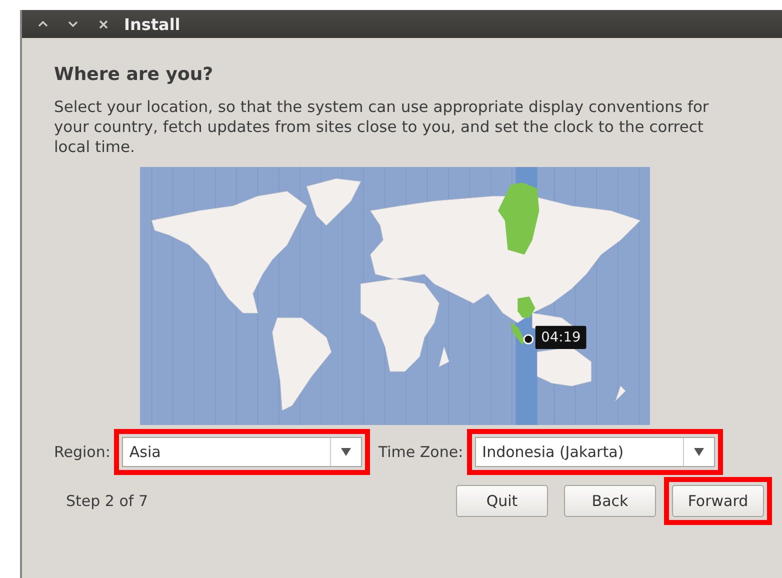 This screenshot has height=578, width=782. Describe the element at coordinates (73, 24) in the screenshot. I see `down-chevron-icon` at that location.